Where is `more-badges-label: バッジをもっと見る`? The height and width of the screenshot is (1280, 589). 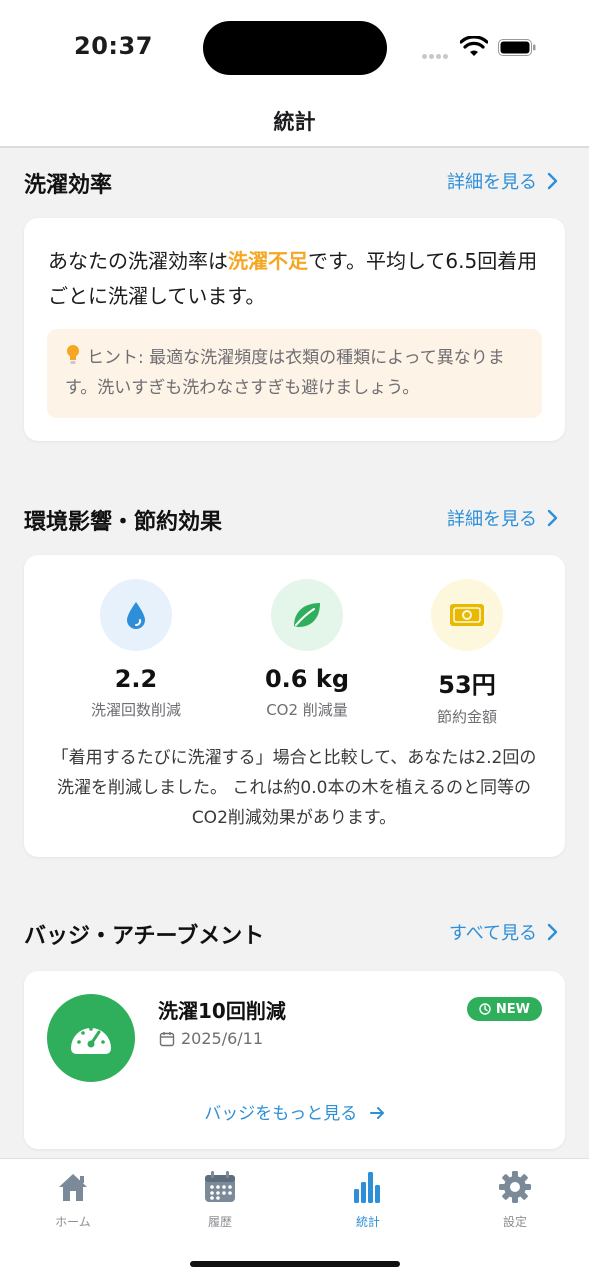
more-badges-label: バッジをもっと見る is located at coordinates (281, 1114).